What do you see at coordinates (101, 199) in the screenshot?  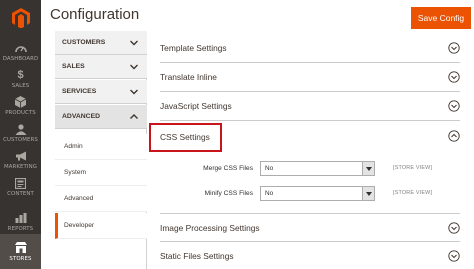 I see `config-item-advanced: Advanced` at bounding box center [101, 199].